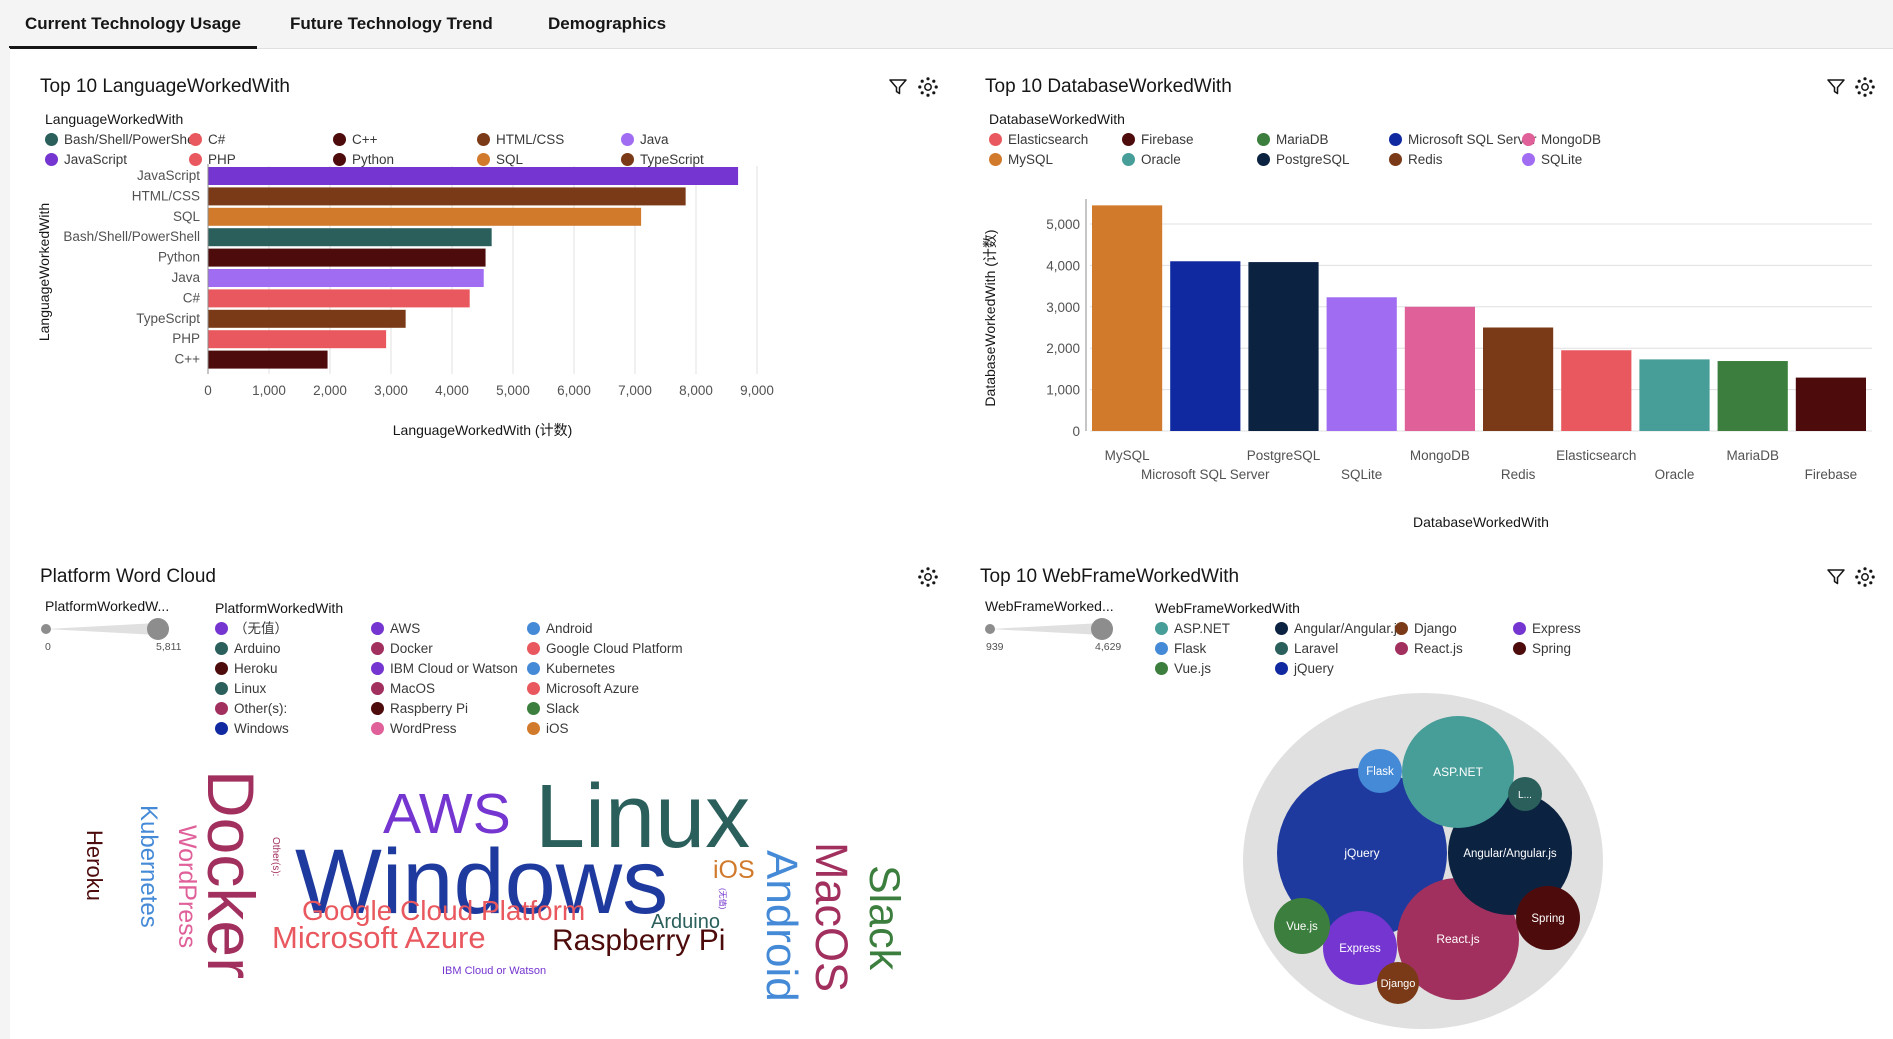 The height and width of the screenshot is (1039, 1893). I want to click on word-ios: iOS, so click(734, 870).